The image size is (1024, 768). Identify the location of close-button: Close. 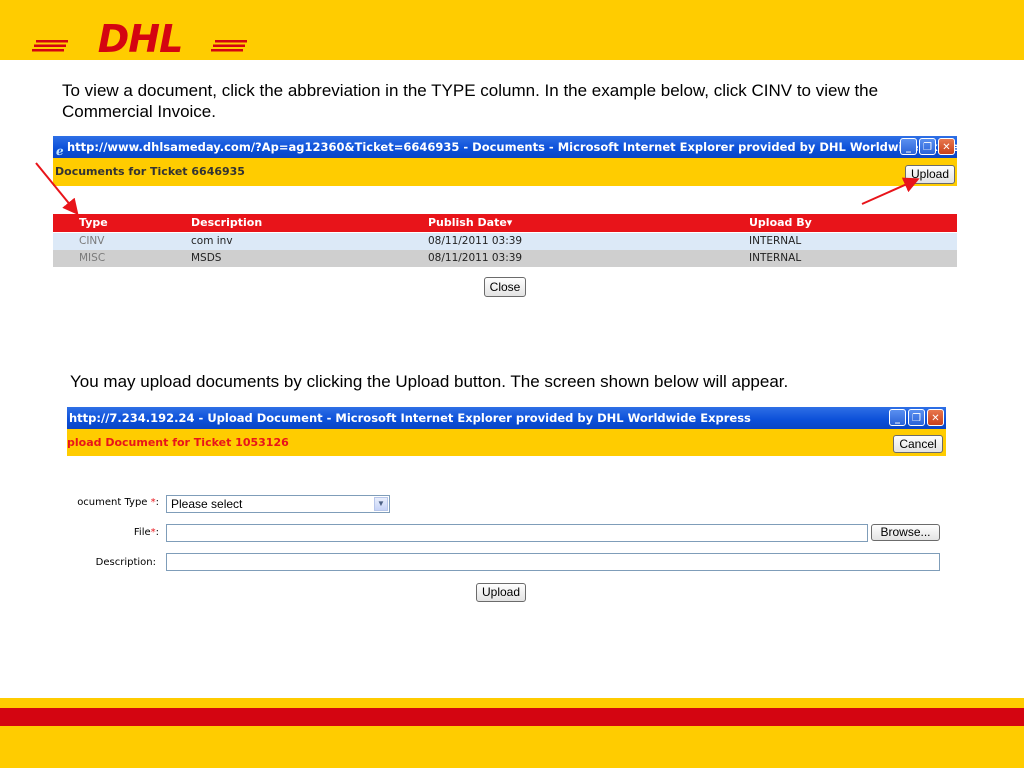
(505, 287).